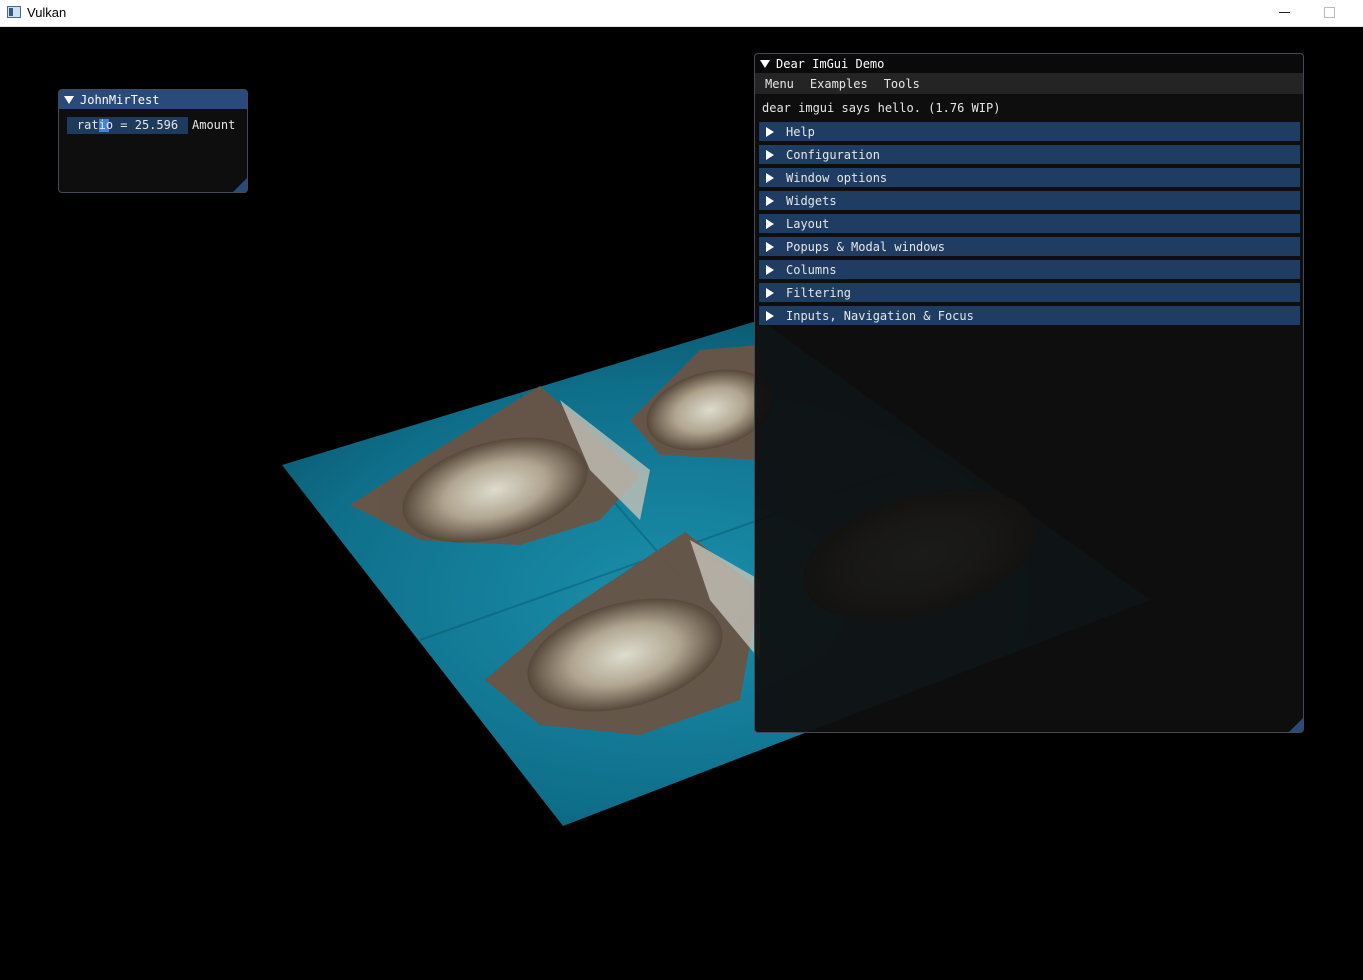 The height and width of the screenshot is (980, 1363). Describe the element at coordinates (808, 223) in the screenshot. I see `header-label: Layout` at that location.